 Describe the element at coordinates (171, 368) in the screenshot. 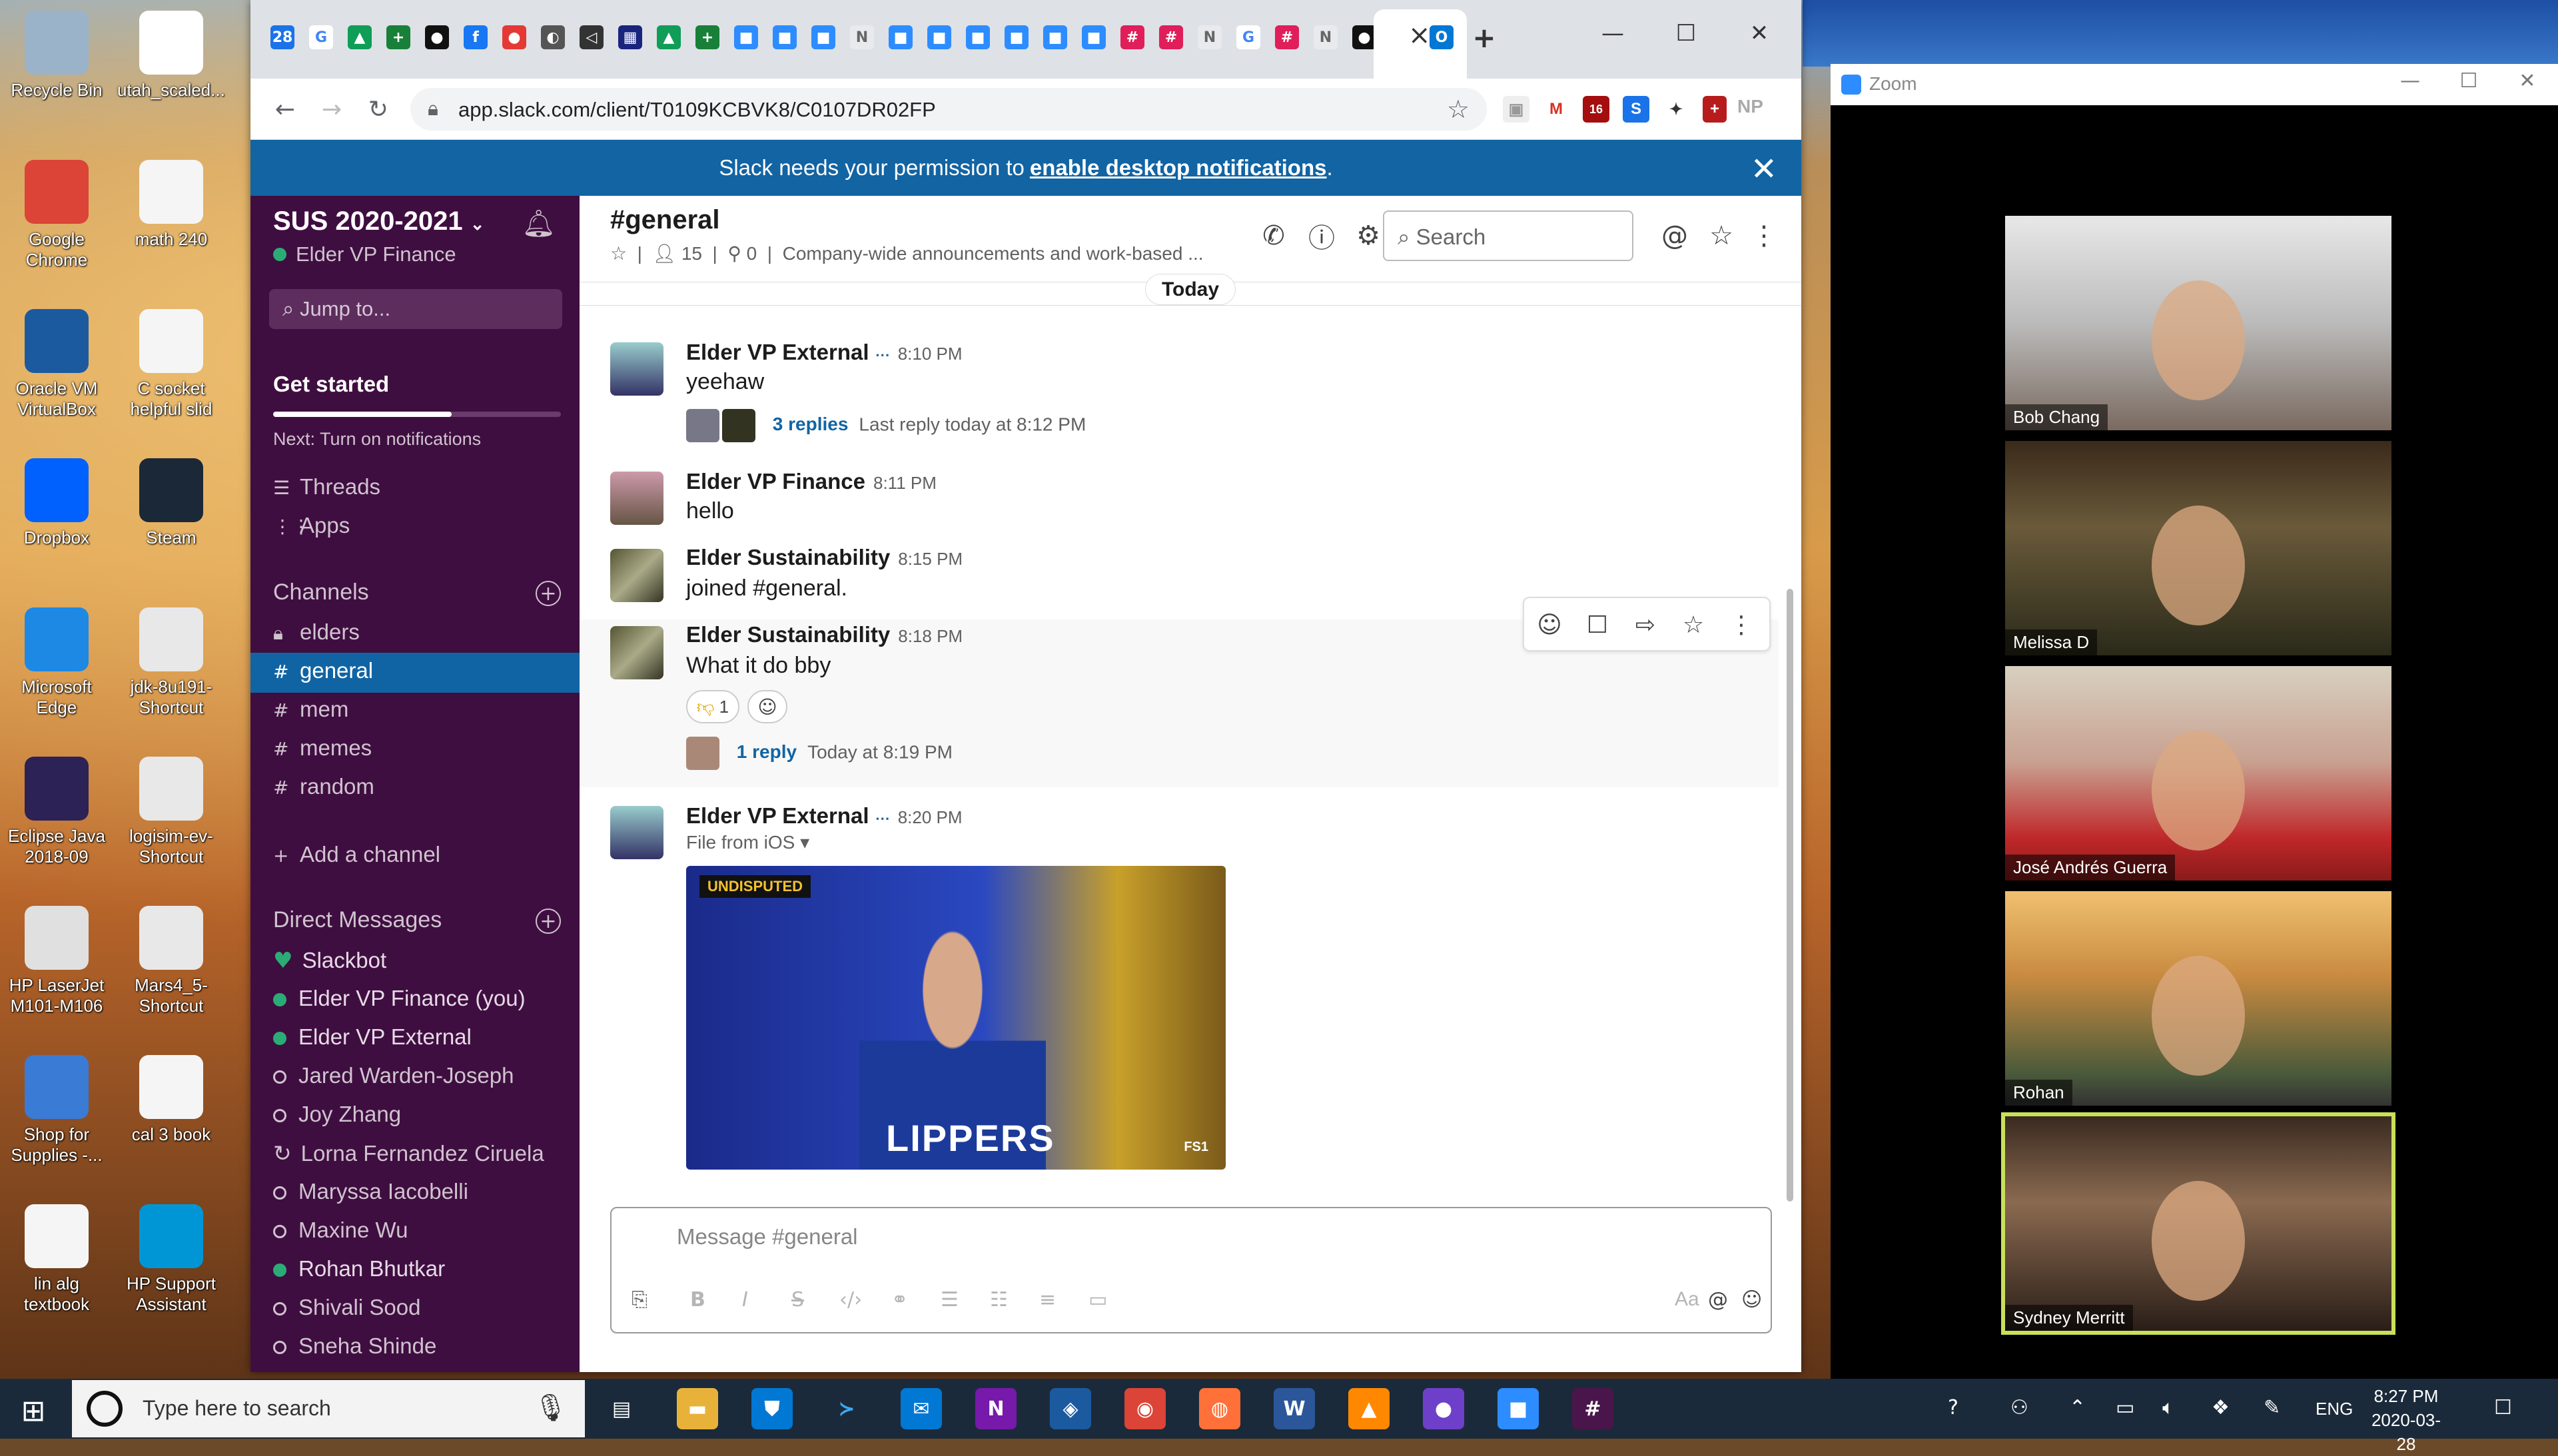

I see `desktop-icon: C socket helpful slid` at that location.